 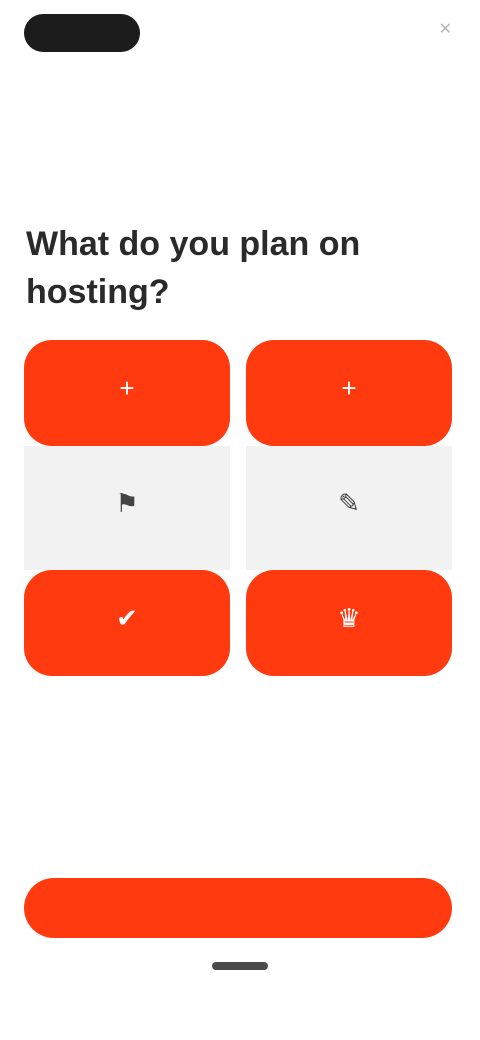 I want to click on home-indicator, so click(x=240, y=966).